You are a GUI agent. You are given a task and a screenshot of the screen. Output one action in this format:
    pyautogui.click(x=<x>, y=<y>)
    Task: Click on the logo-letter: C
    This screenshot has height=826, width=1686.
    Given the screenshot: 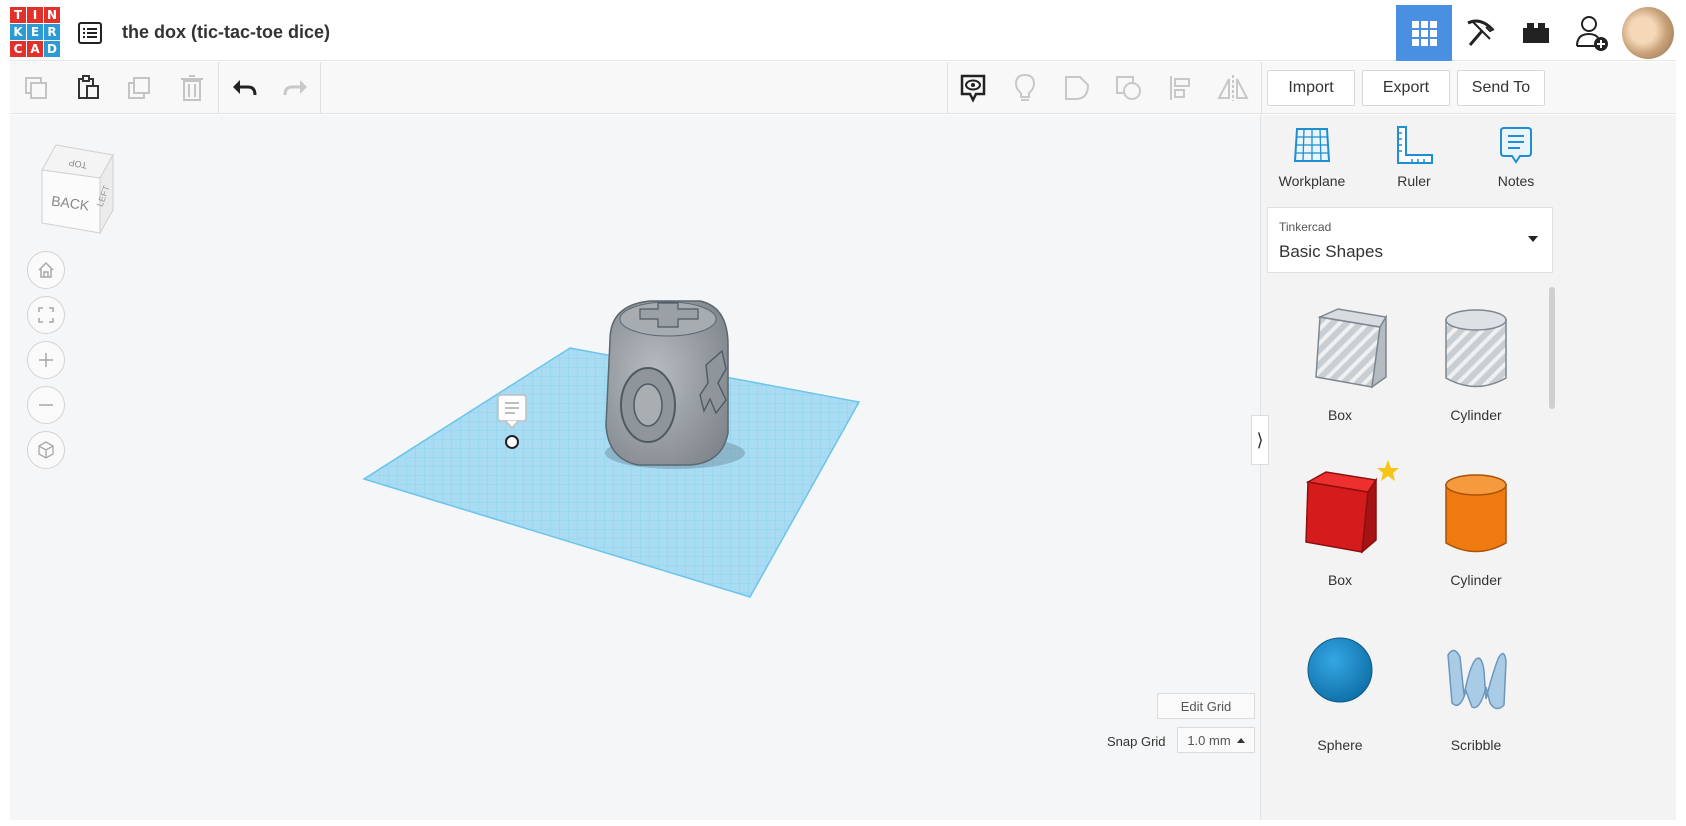 What is the action you would take?
    pyautogui.click(x=18, y=49)
    